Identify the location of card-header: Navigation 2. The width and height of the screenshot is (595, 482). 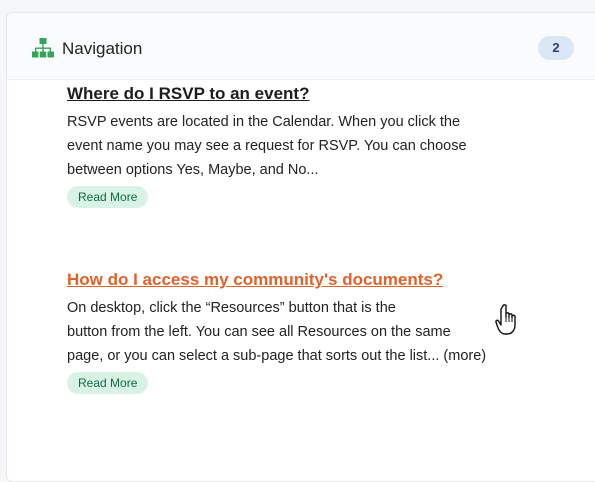
(301, 46).